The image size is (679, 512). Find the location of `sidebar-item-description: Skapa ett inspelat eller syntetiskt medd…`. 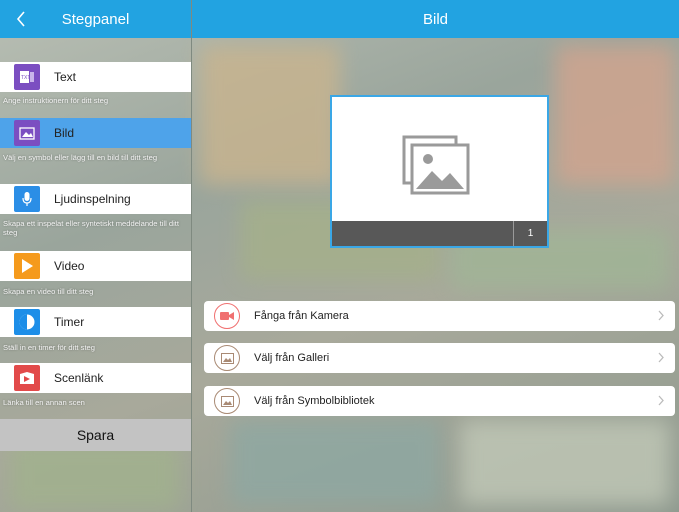

sidebar-item-description: Skapa ett inspelat eller syntetiskt medd… is located at coordinates (91, 228).